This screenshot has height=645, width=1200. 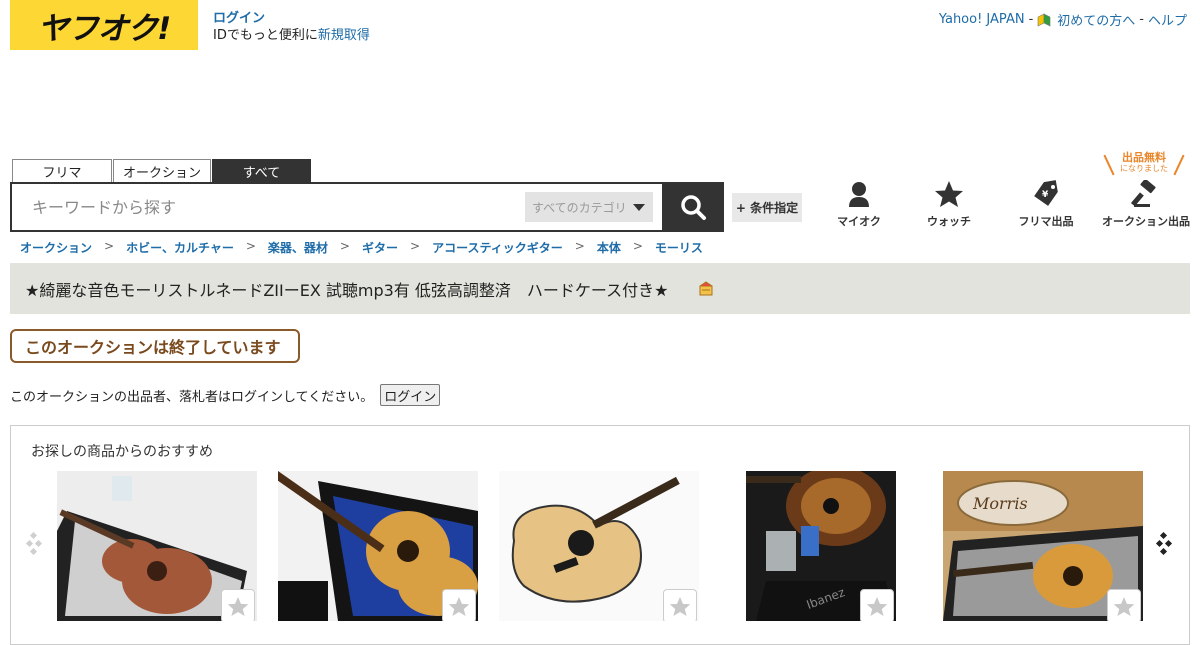 What do you see at coordinates (261, 171) in the screenshot?
I see `tab-all: すべて` at bounding box center [261, 171].